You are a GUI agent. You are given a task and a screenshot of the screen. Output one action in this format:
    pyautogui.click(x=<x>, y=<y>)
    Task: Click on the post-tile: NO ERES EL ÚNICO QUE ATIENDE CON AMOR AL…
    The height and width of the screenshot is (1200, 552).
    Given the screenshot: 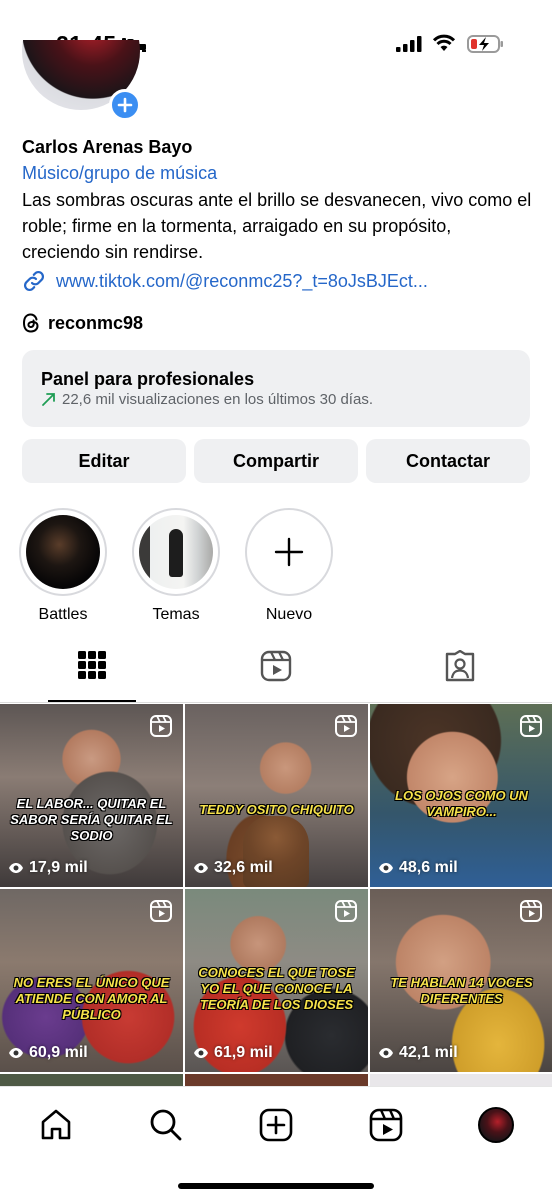 What is the action you would take?
    pyautogui.click(x=91, y=980)
    